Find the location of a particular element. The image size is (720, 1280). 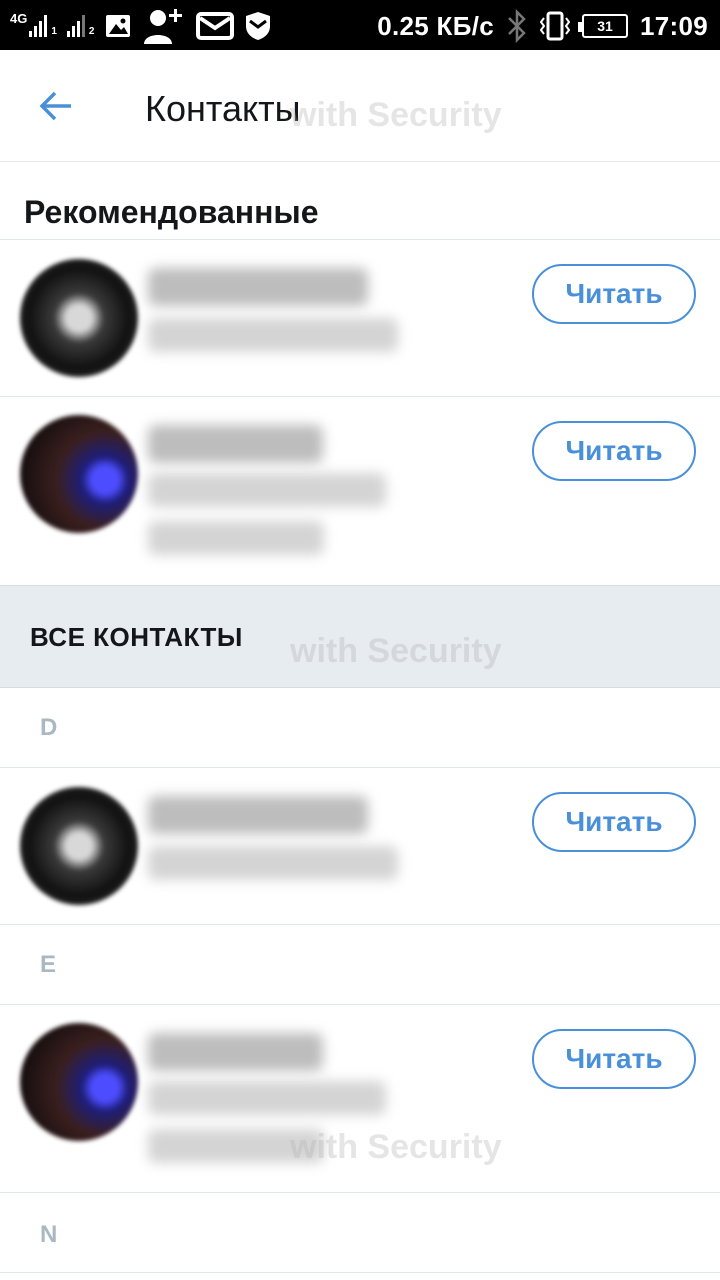

network-speed: 0.25 КБ/с is located at coordinates (435, 25).